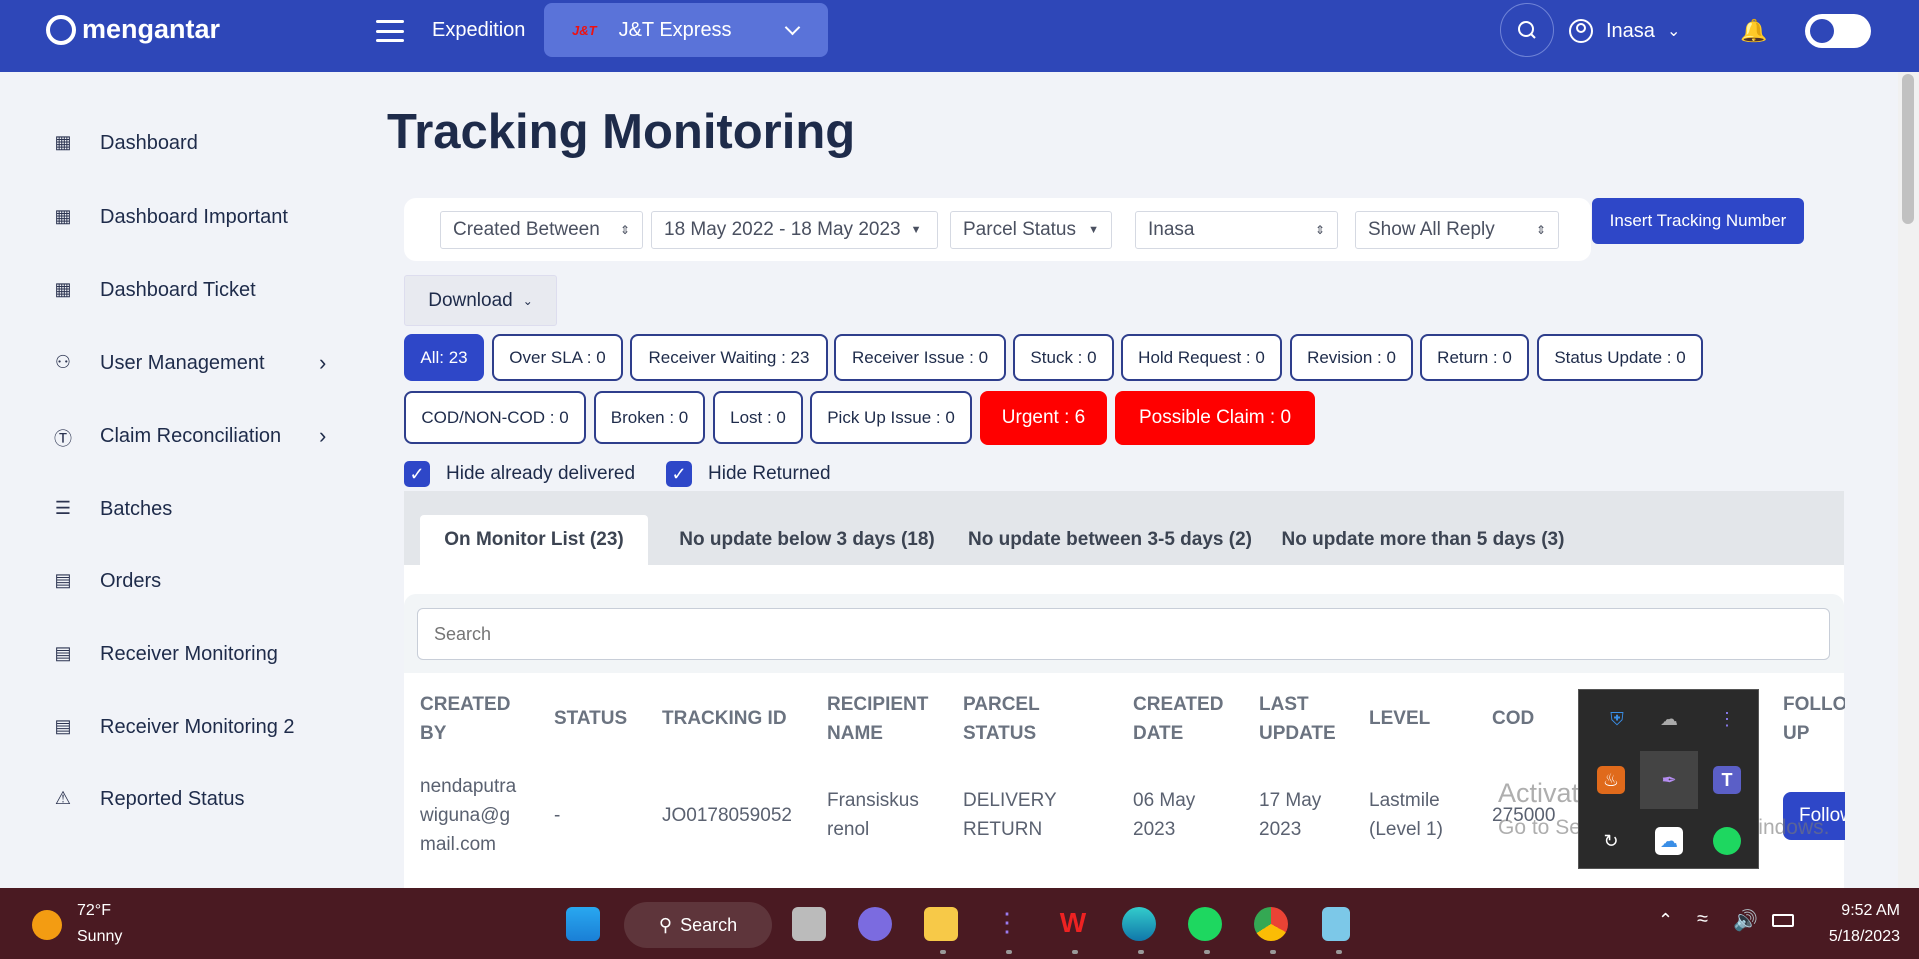 The image size is (1919, 959). What do you see at coordinates (1617, 719) in the screenshot?
I see `defender-warning-icon: ⛨` at bounding box center [1617, 719].